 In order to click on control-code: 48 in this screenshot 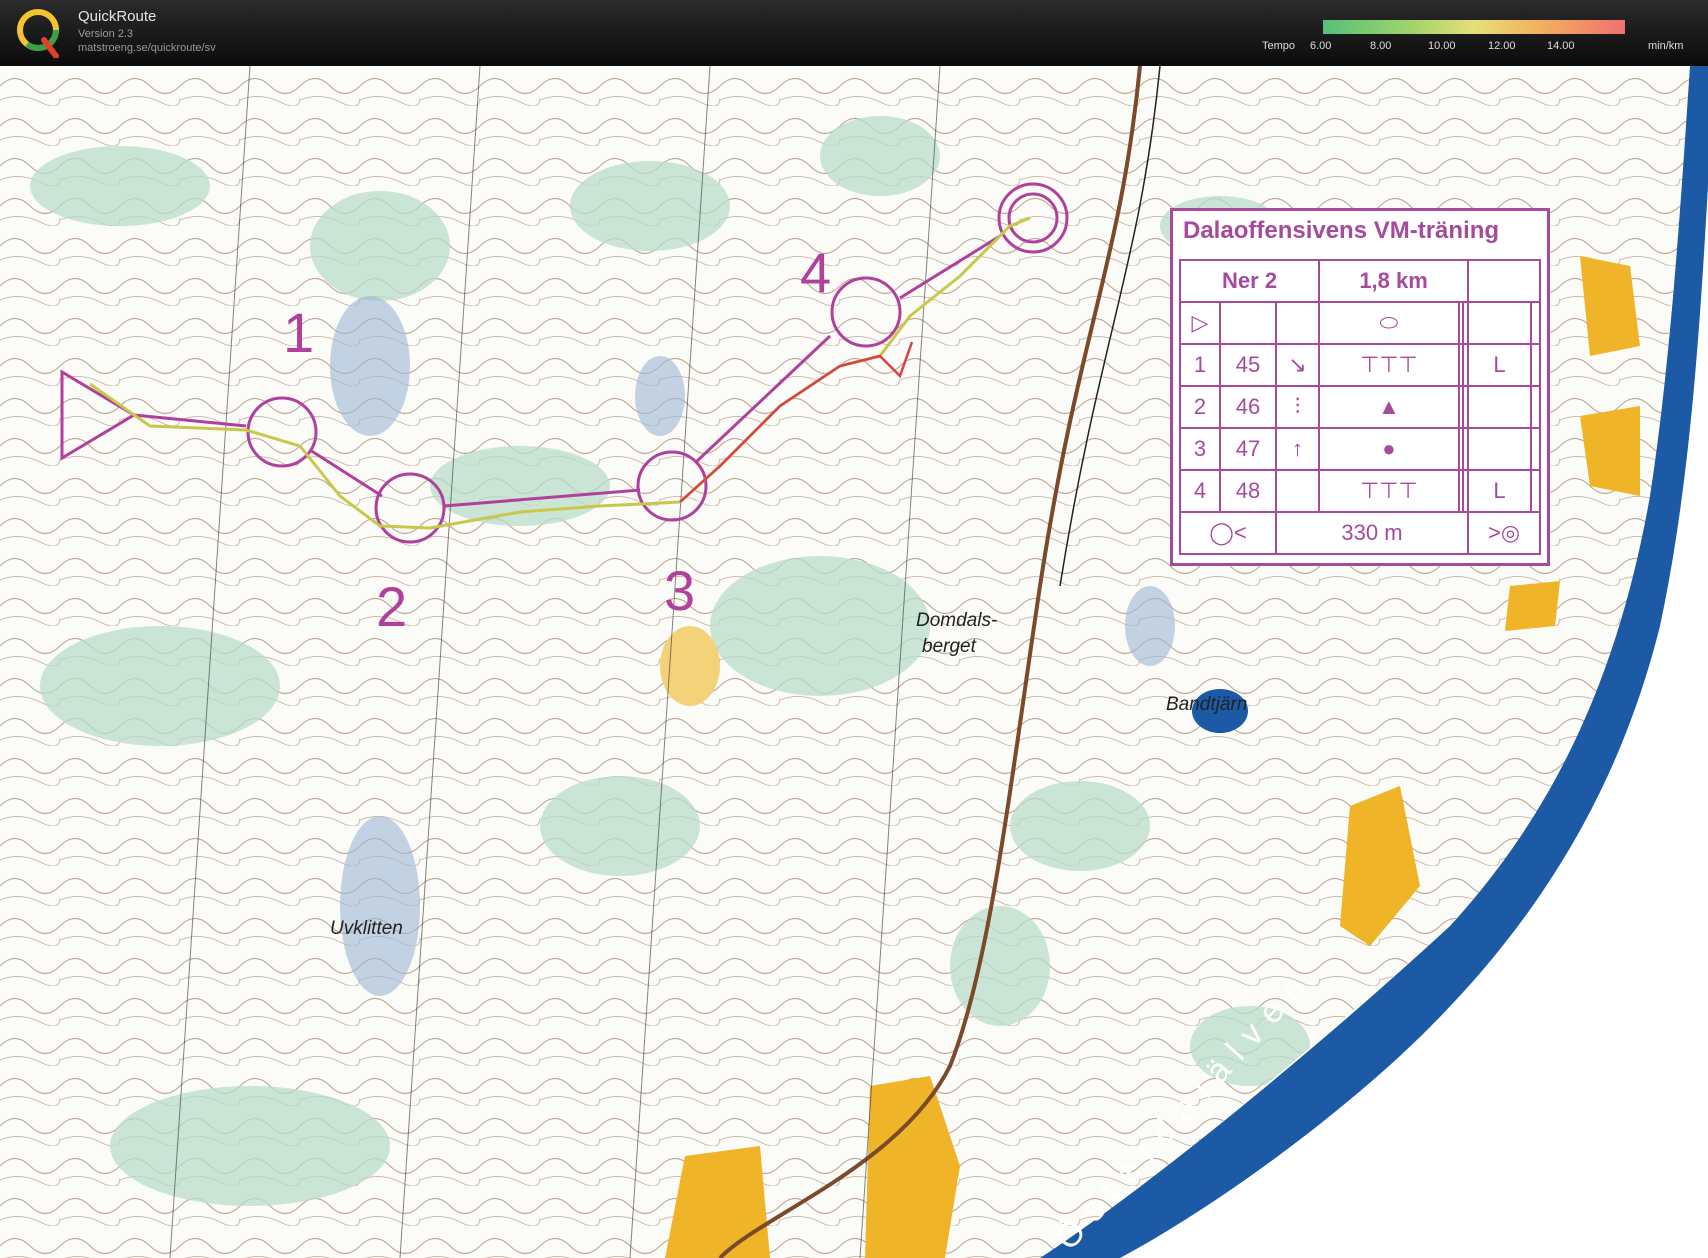, I will do `click(1247, 491)`.